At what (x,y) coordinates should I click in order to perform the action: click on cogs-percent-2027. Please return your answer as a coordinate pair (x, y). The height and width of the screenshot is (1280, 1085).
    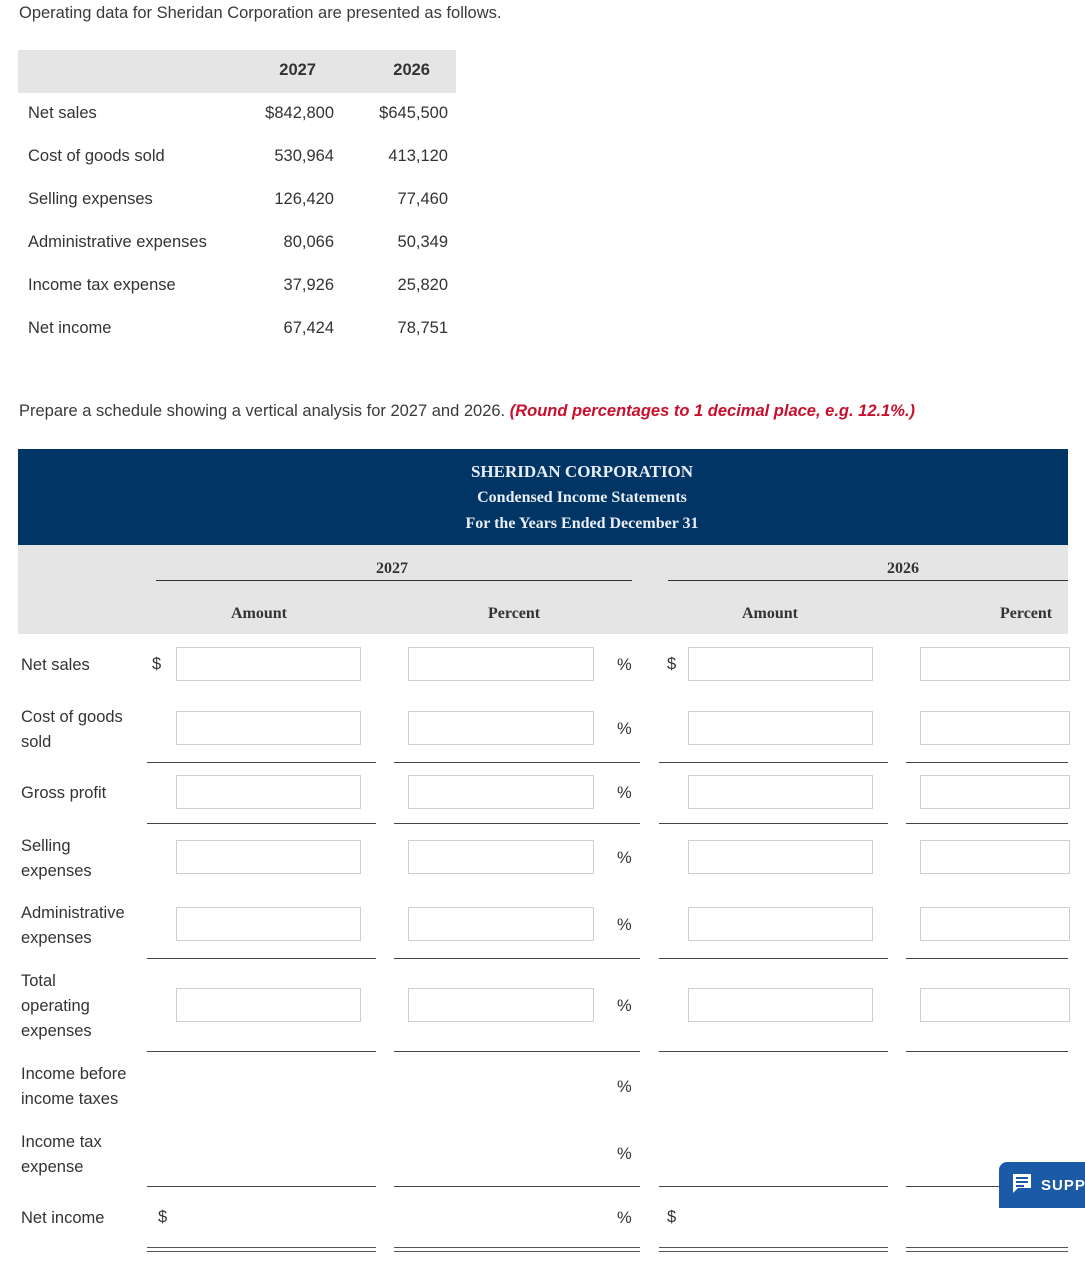
    Looking at the image, I should click on (501, 728).